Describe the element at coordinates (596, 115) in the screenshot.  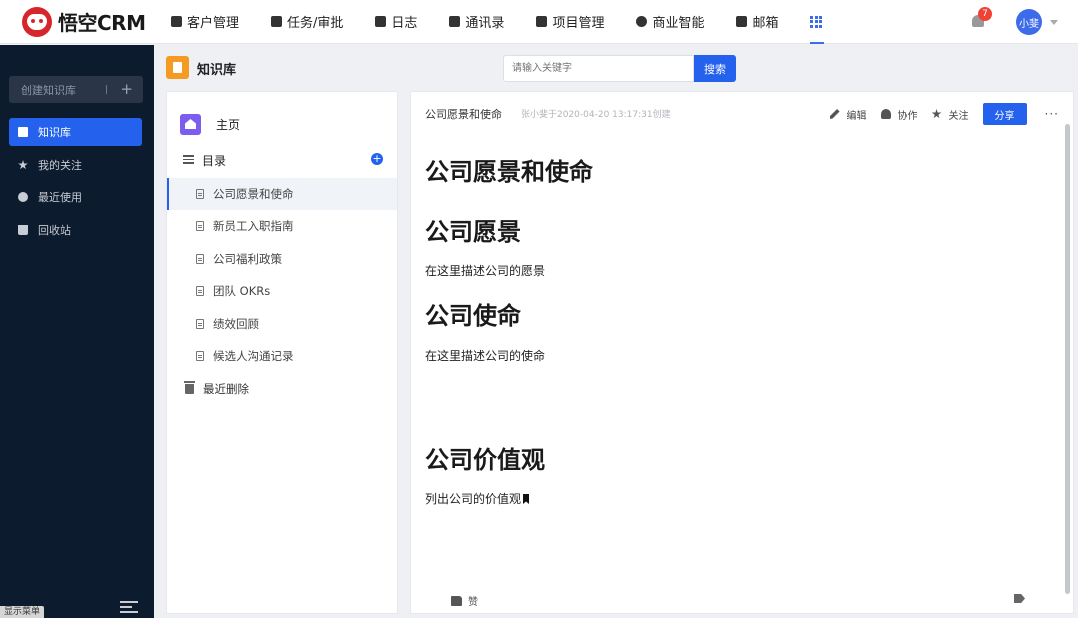
I see `doc-meta: 张小斐于2020-04-20 13:17:31创建` at that location.